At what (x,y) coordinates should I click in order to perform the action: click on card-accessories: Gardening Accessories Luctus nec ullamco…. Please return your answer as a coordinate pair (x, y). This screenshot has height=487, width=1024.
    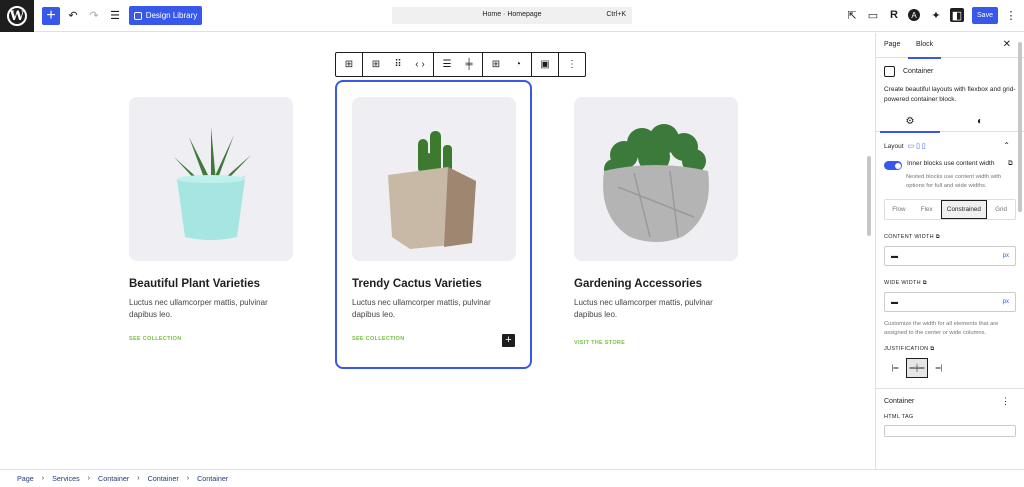
    Looking at the image, I should click on (656, 221).